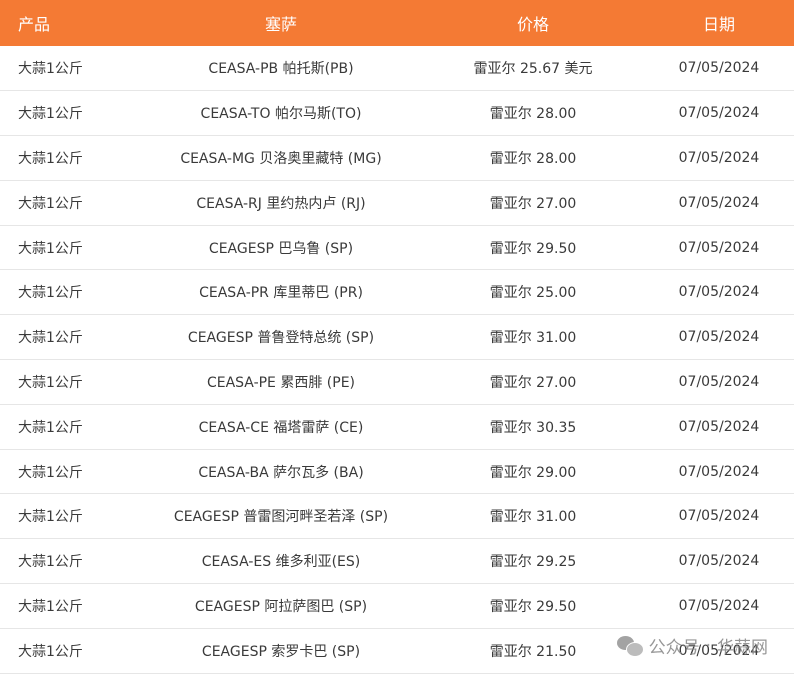  What do you see at coordinates (281, 114) in the screenshot?
I see `cell-ceasa: CEASA-TO 帕尔马斯(TO)` at bounding box center [281, 114].